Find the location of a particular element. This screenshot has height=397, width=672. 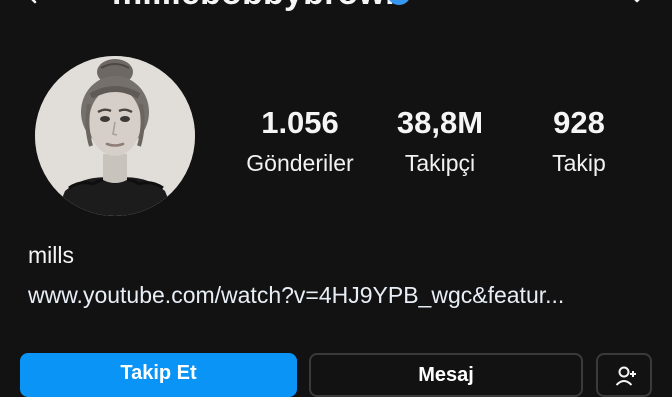

profile-avatar is located at coordinates (115, 136).